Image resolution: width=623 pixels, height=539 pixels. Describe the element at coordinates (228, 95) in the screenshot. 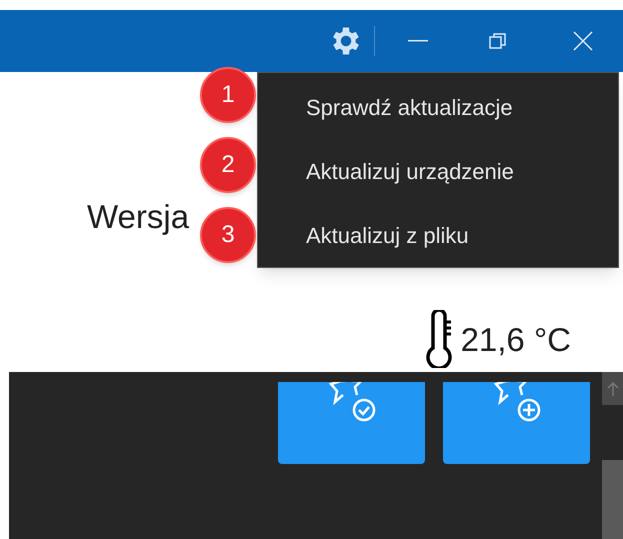

I see `step-badge: 1` at that location.